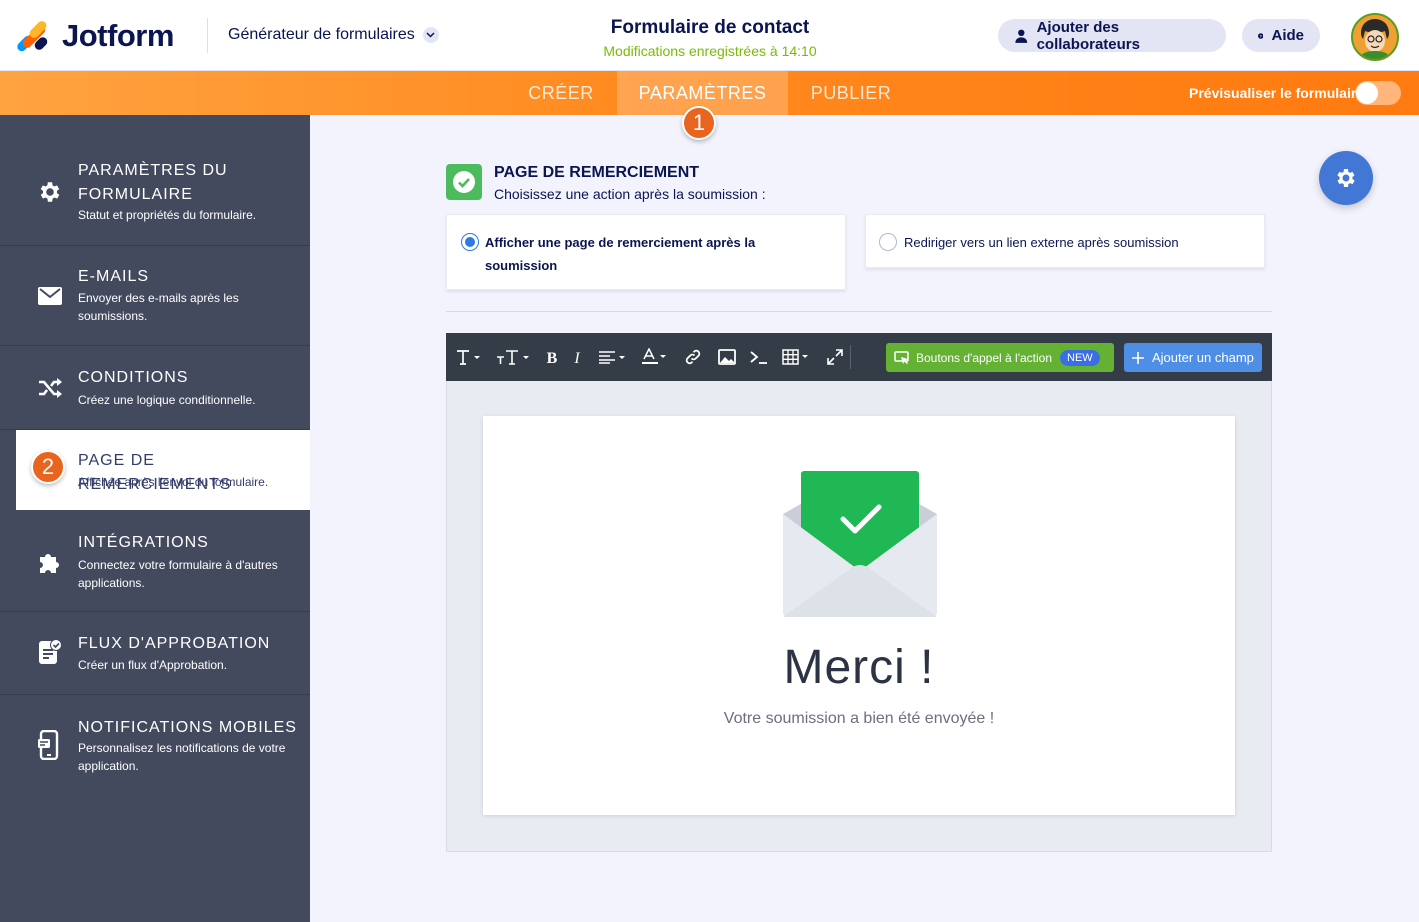 The width and height of the screenshot is (1419, 922). What do you see at coordinates (984, 357) in the screenshot?
I see `cta-label: Boutons d'appel à l'action` at bounding box center [984, 357].